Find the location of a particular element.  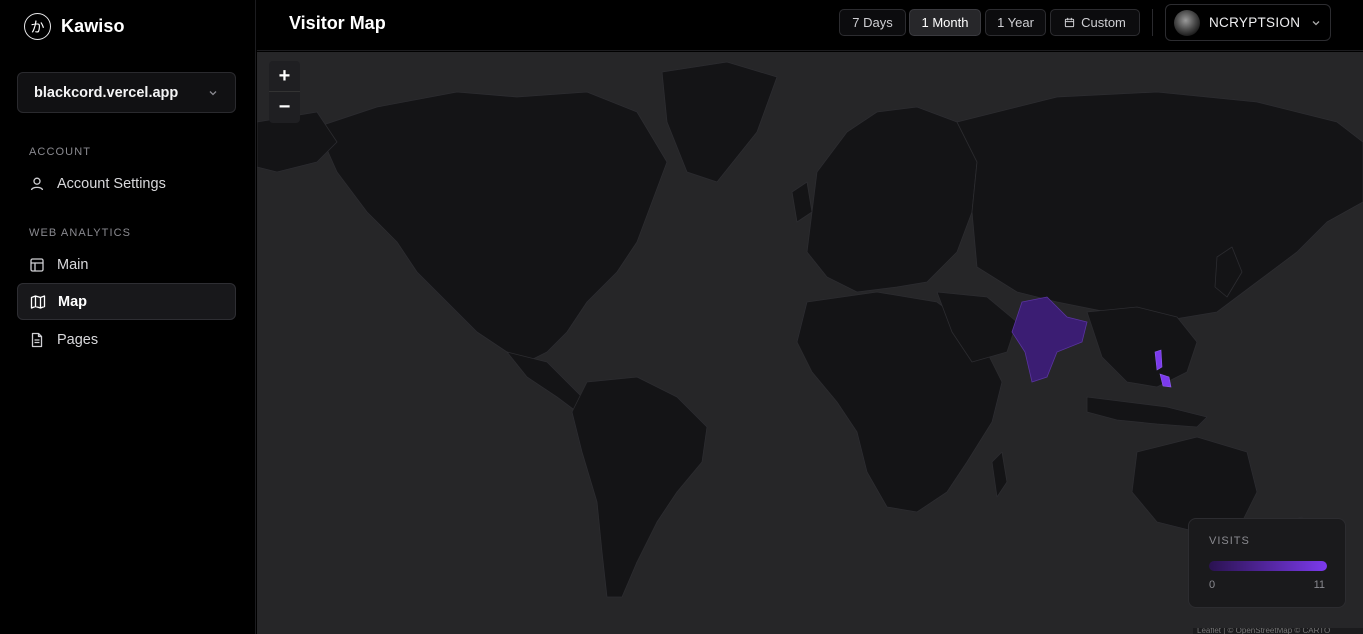

zoom-in-button: + is located at coordinates (284, 76).